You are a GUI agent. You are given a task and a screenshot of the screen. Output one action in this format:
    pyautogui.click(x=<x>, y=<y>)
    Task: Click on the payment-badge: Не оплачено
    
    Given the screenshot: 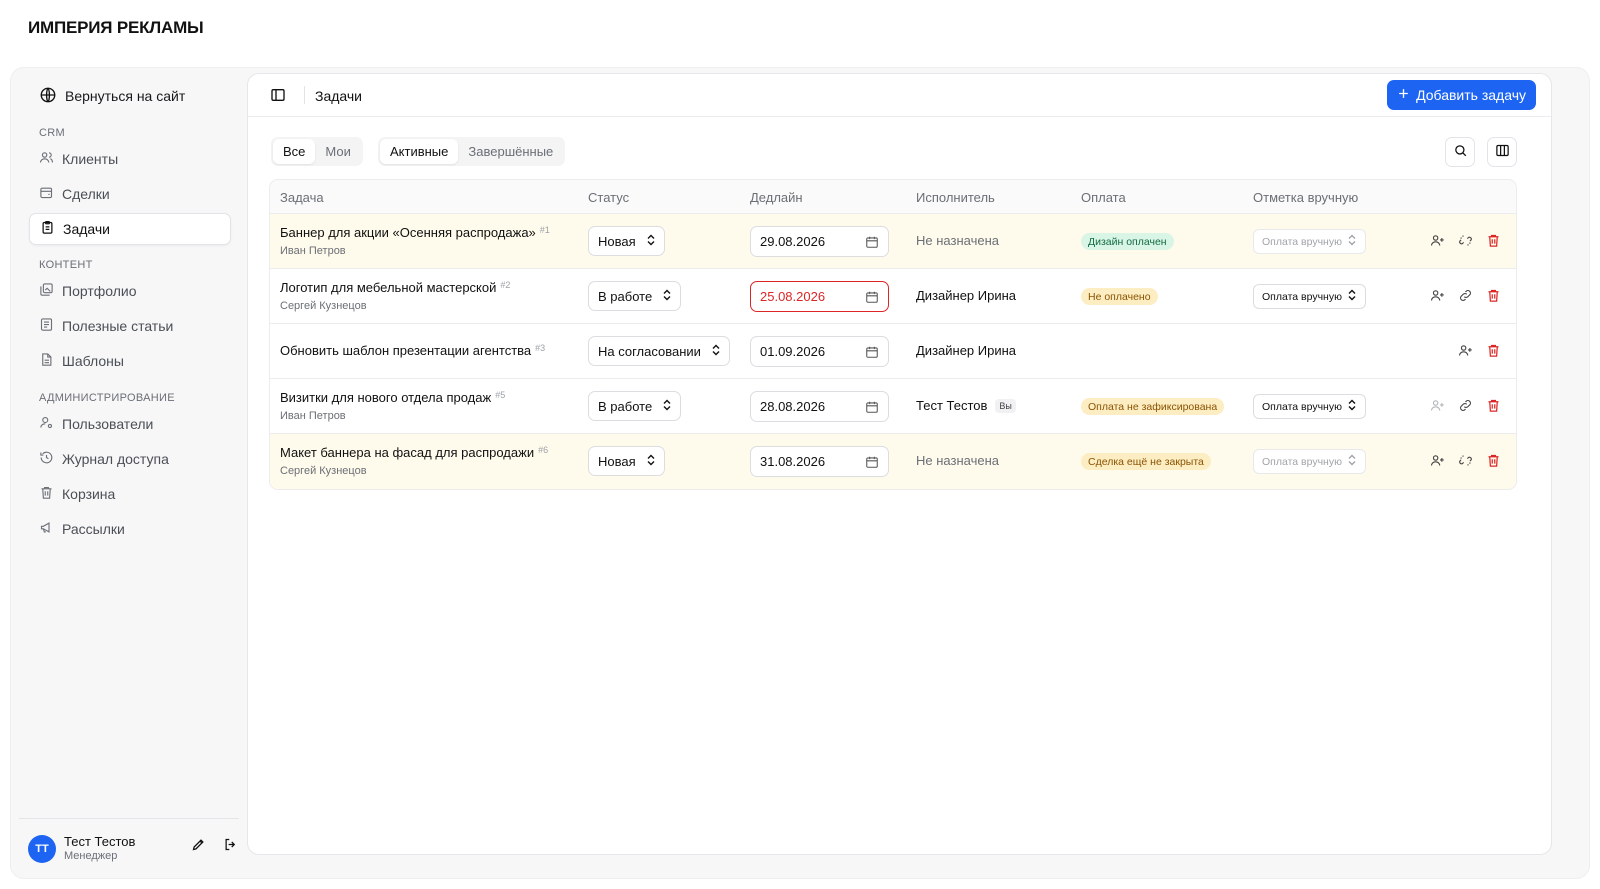 What is the action you would take?
    pyautogui.click(x=1119, y=296)
    